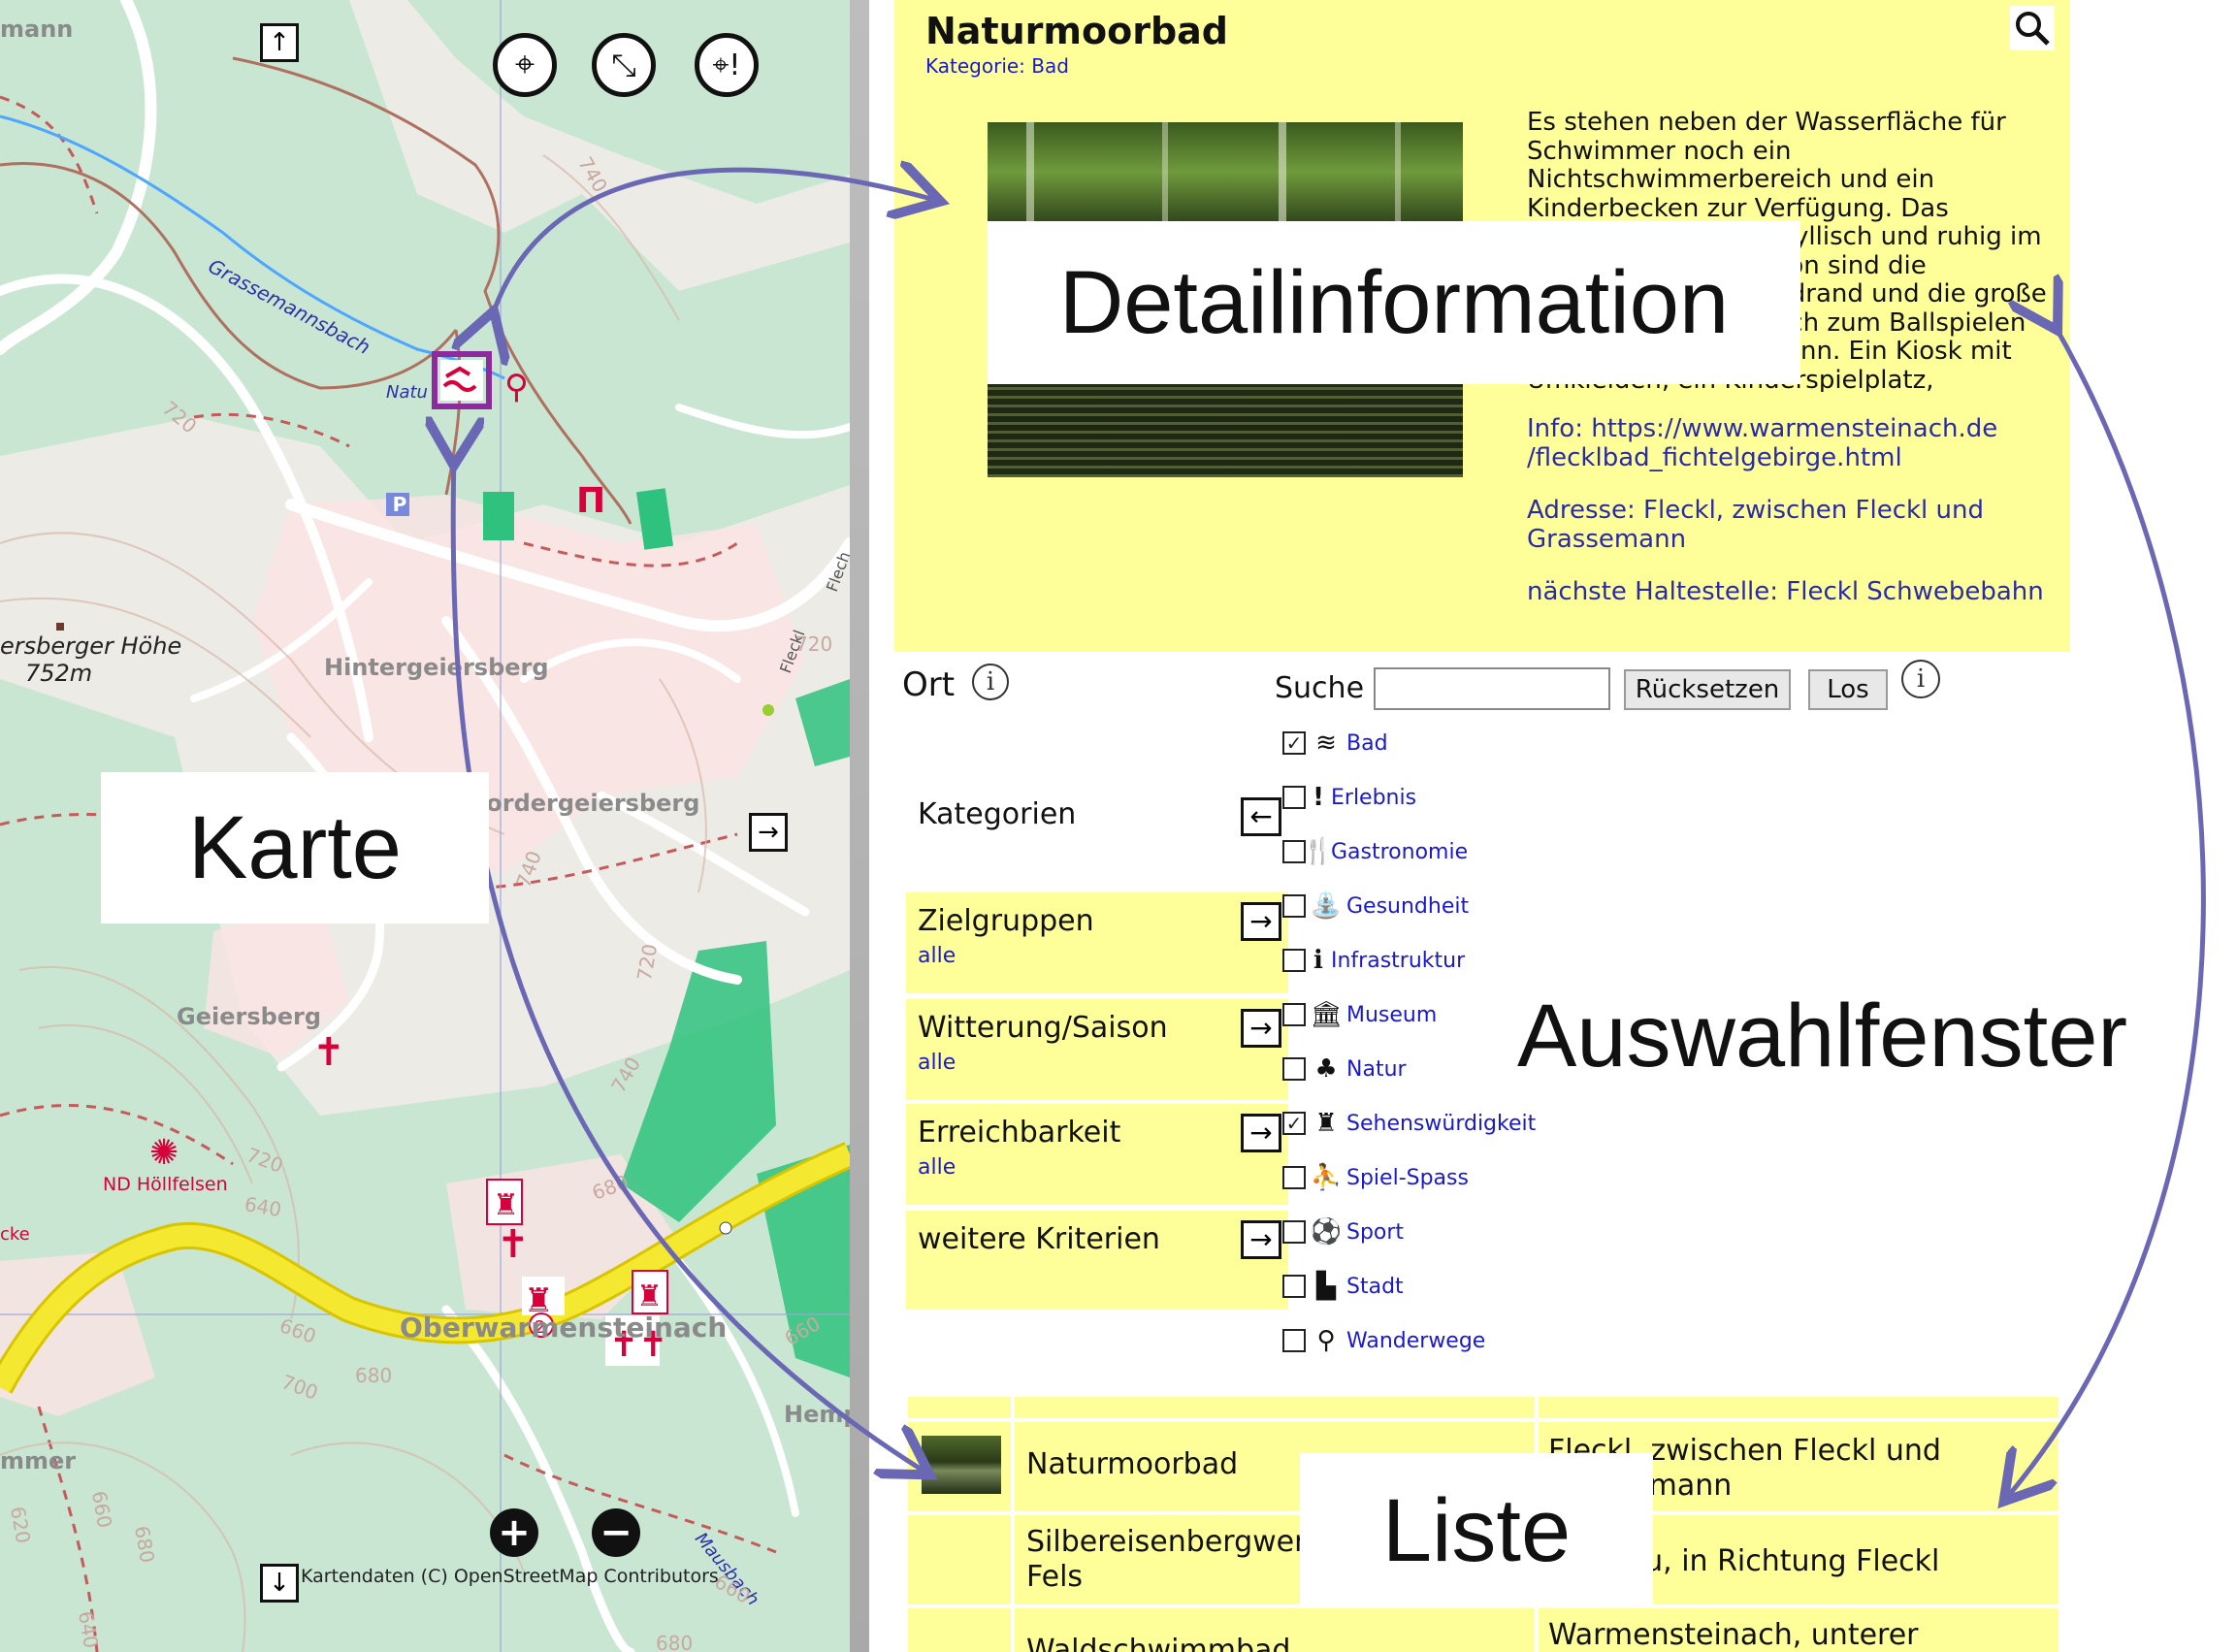 The image size is (2237, 1652). What do you see at coordinates (1320, 688) in the screenshot?
I see `search-label: Suche` at bounding box center [1320, 688].